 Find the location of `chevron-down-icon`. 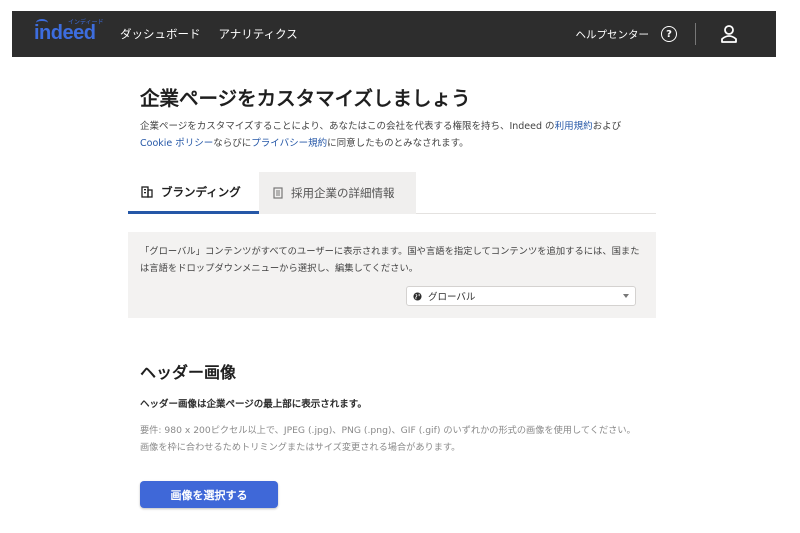

chevron-down-icon is located at coordinates (626, 296).